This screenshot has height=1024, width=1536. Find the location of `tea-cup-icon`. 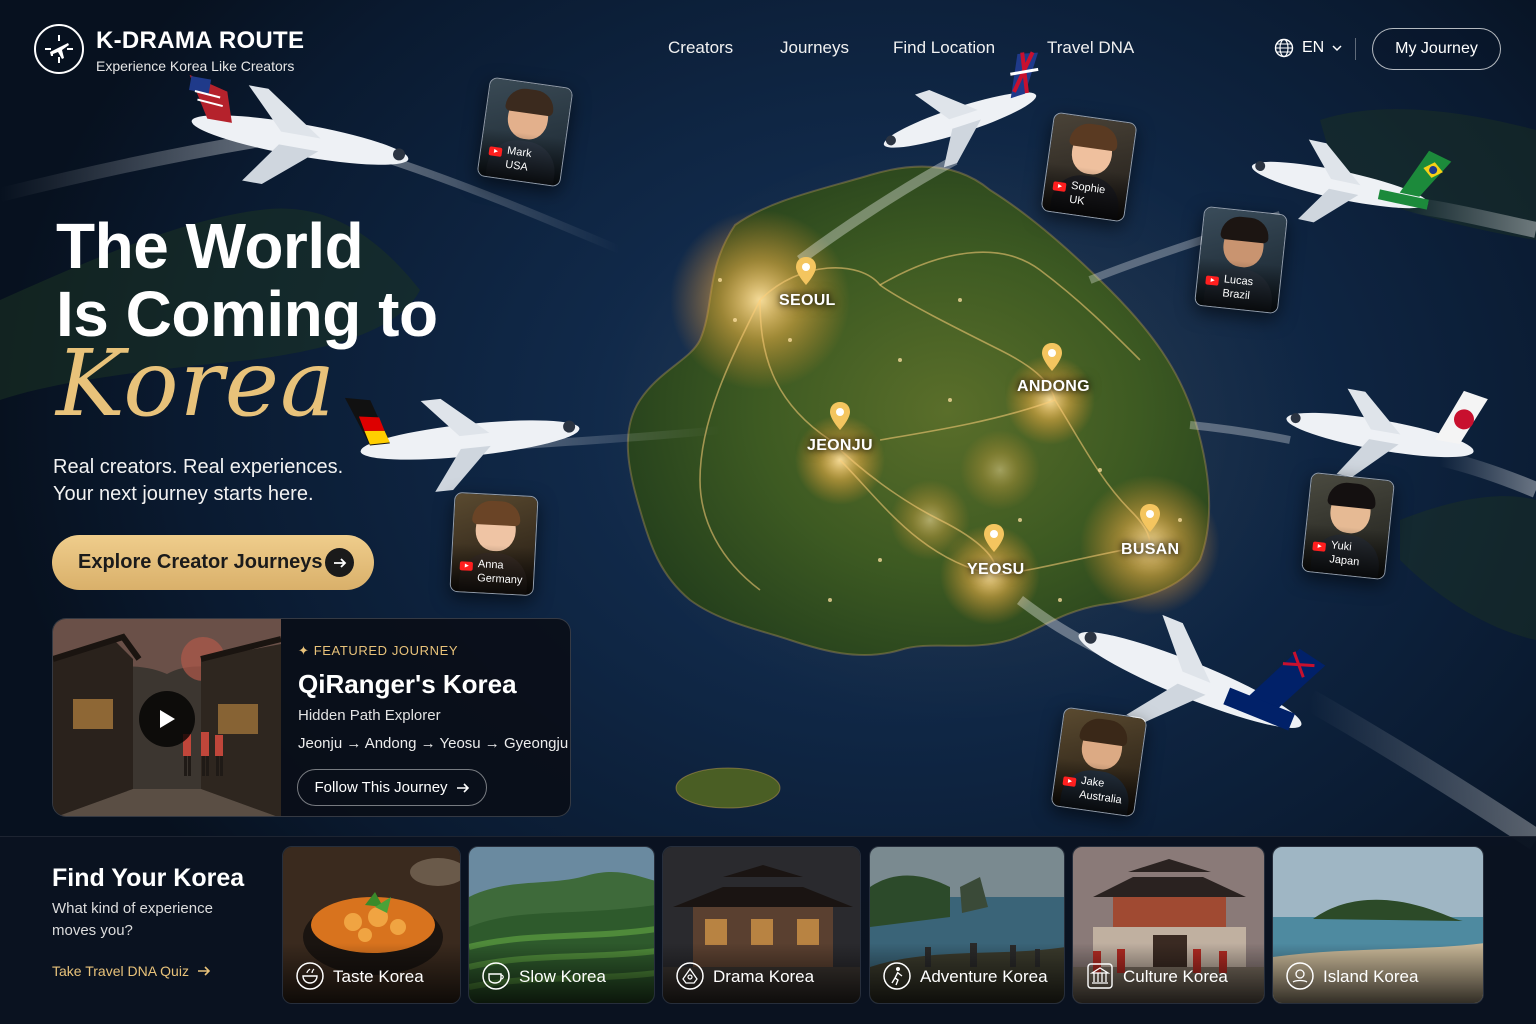

tea-cup-icon is located at coordinates (496, 976).